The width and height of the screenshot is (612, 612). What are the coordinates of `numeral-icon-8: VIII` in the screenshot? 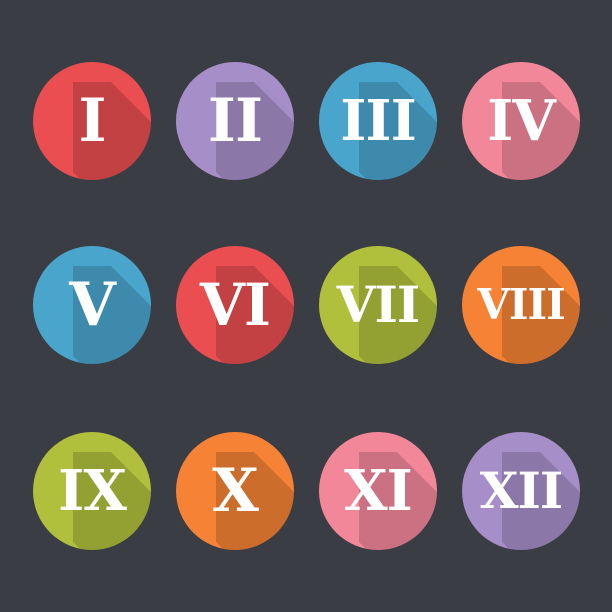 It's located at (521, 305).